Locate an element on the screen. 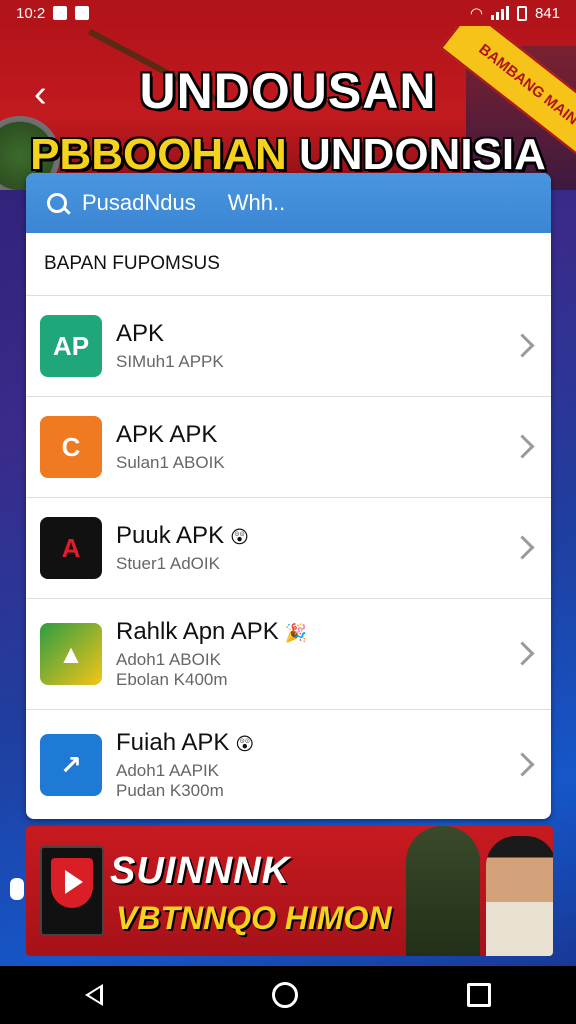 The height and width of the screenshot is (1024, 576). app-subtitle: Adoh1 AAPIK is located at coordinates (168, 770).